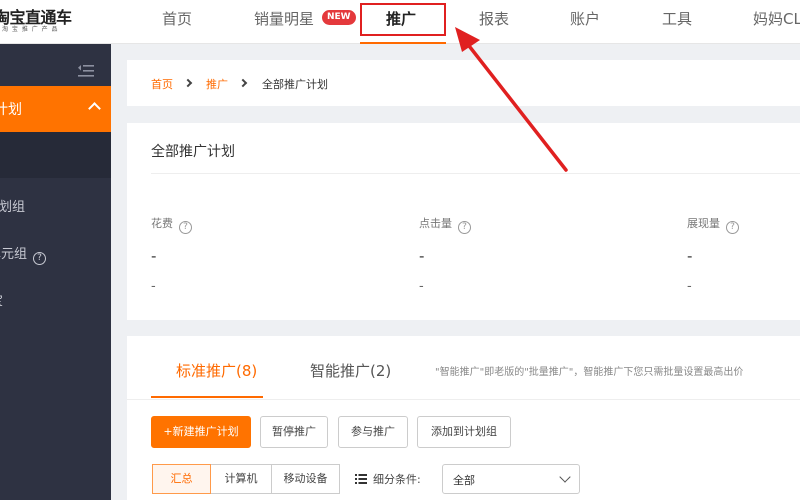 This screenshot has width=800, height=500. I want to click on tab-active-underline, so click(207, 397).